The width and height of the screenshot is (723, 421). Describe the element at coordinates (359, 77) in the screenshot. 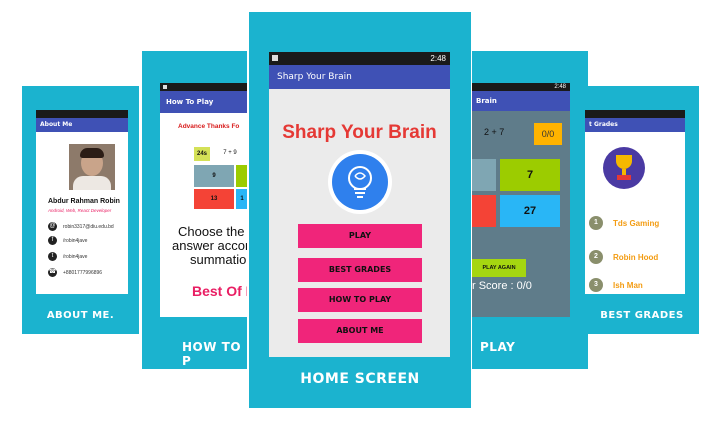

I see `home-app-bar: Sharp Your Brain` at that location.